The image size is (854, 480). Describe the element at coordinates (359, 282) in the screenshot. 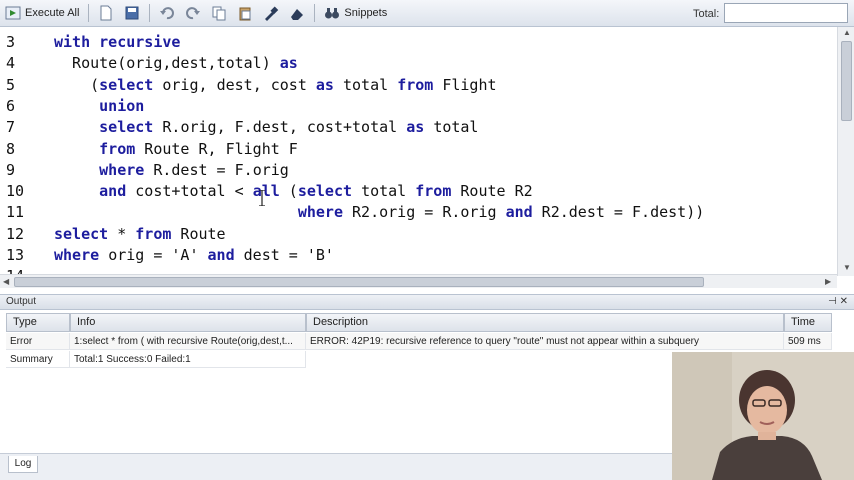

I see `horizontal-scroll-thumb` at that location.